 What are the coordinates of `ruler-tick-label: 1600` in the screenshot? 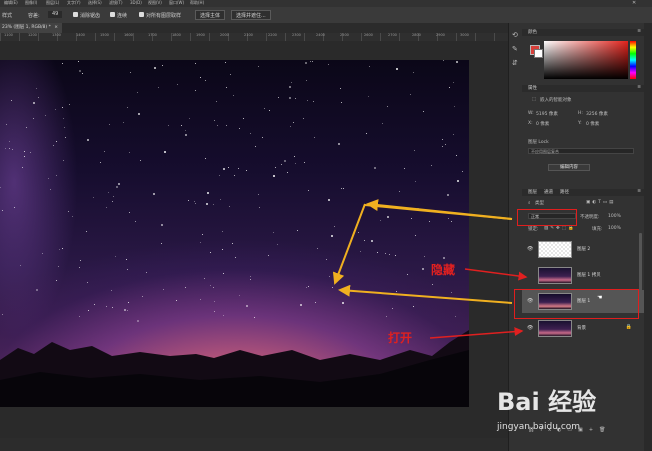 It's located at (128, 35).